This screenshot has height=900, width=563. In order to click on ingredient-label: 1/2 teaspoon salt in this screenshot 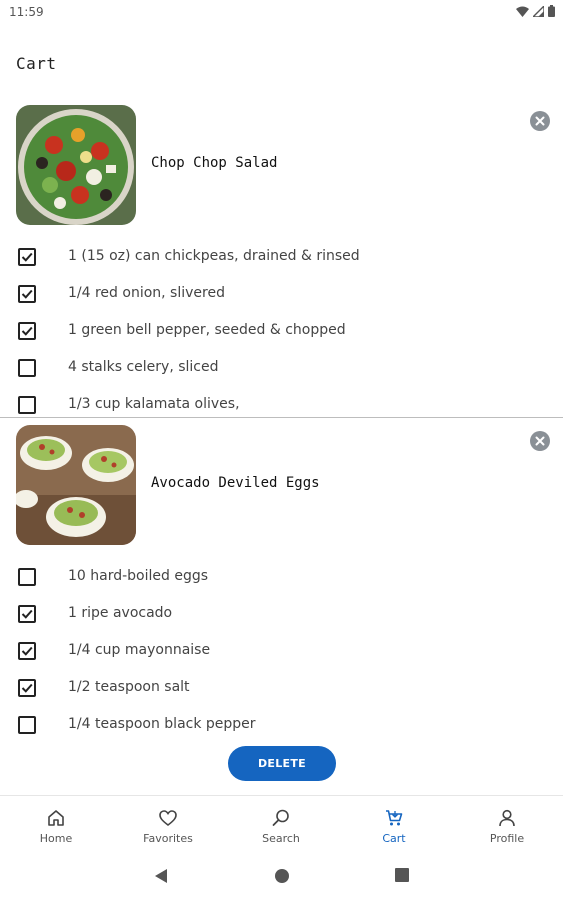, I will do `click(129, 687)`.